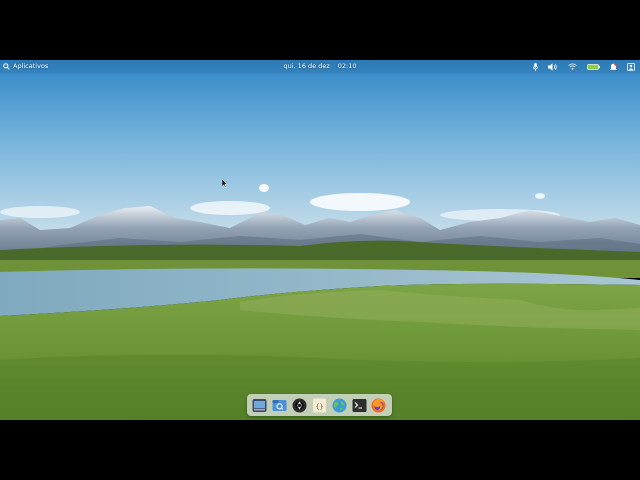 The image size is (640, 480). I want to click on volume-indicator, so click(553, 66).